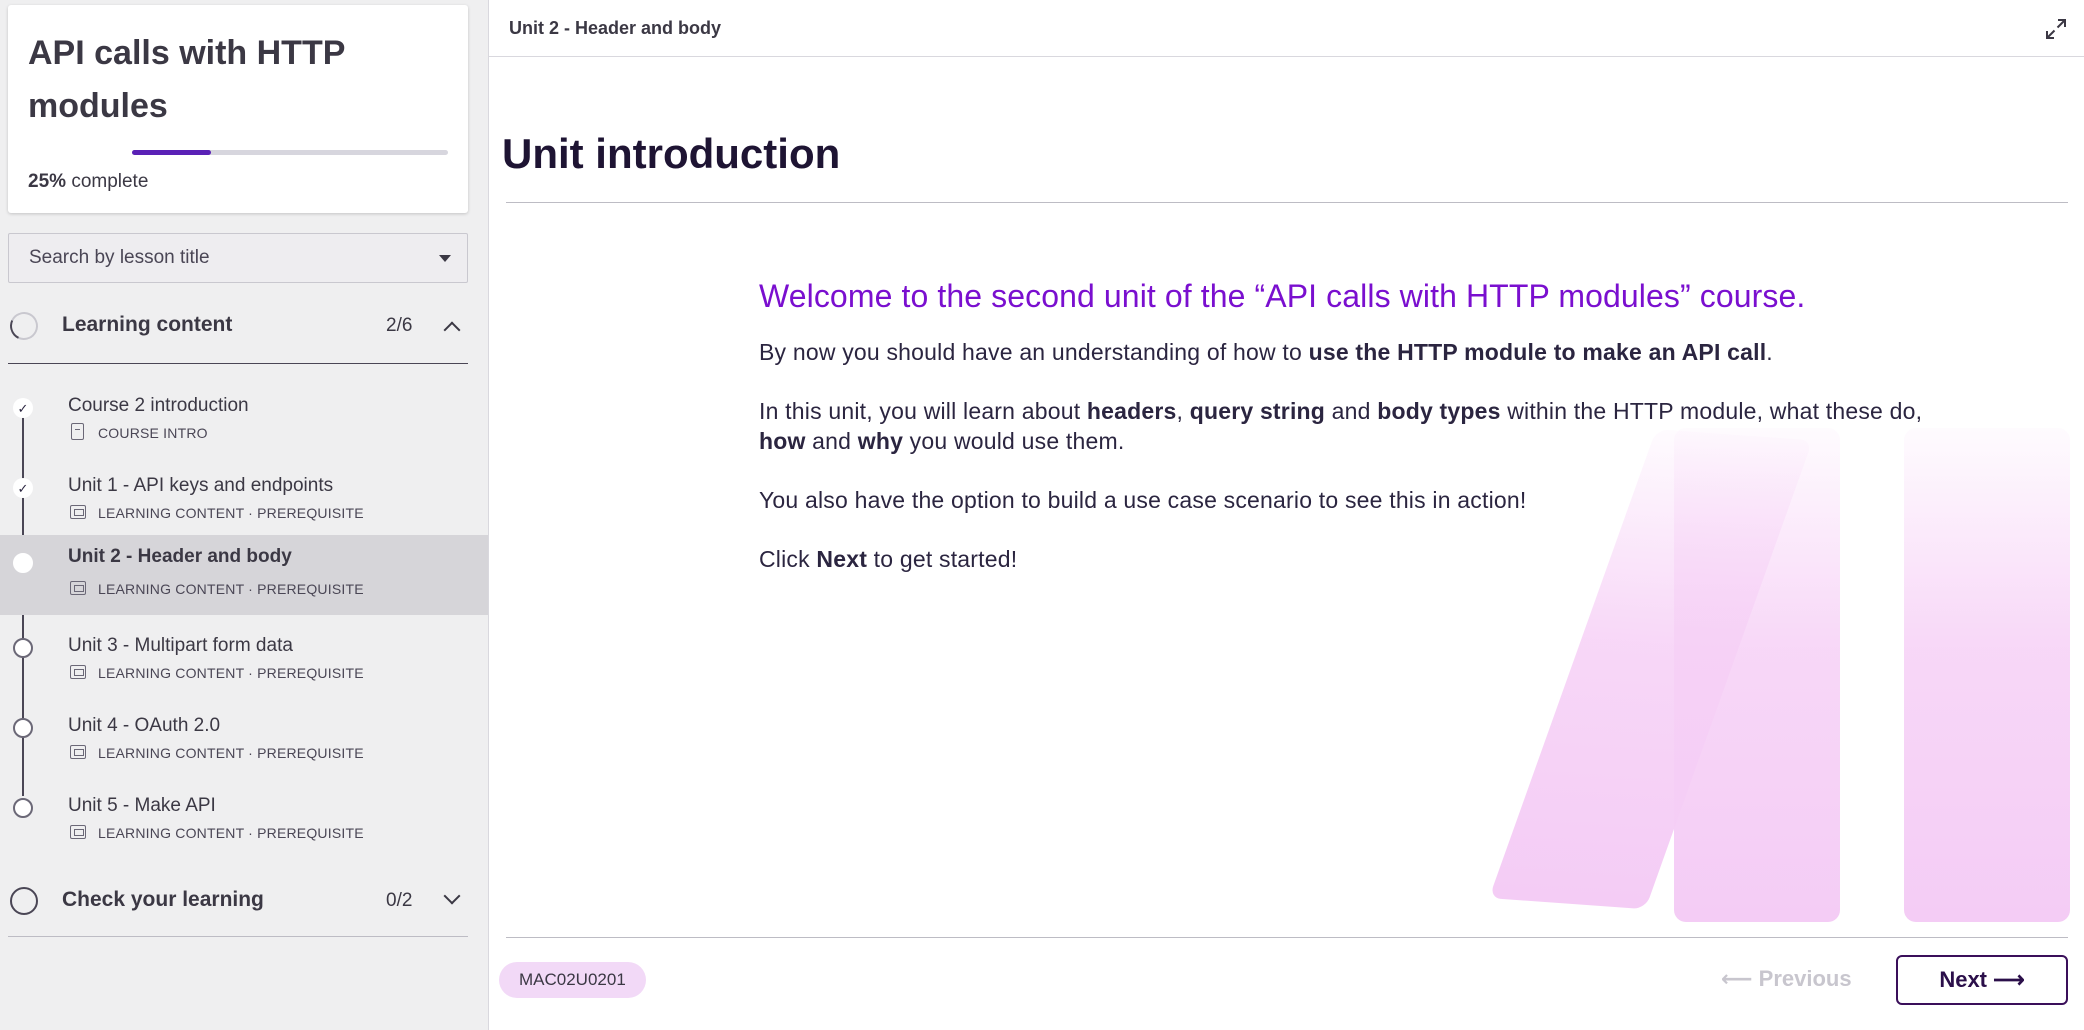 This screenshot has width=2084, height=1030. Describe the element at coordinates (201, 485) in the screenshot. I see `lesson-title: Unit 1 - API keys and endpoints` at that location.